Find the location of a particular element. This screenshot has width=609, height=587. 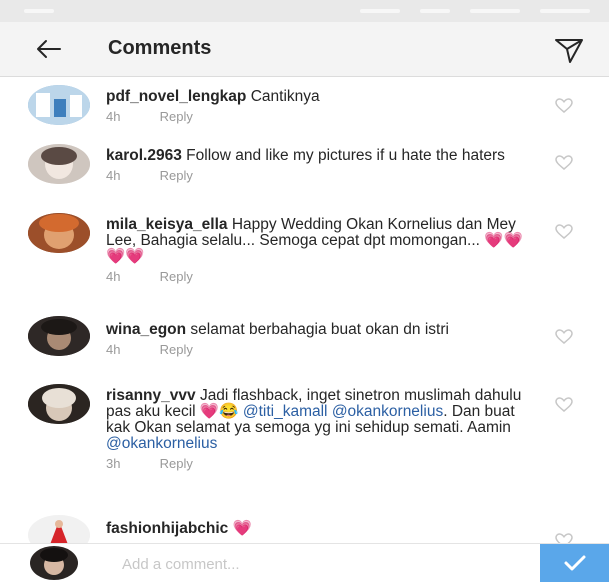

comment-input is located at coordinates (322, 564).